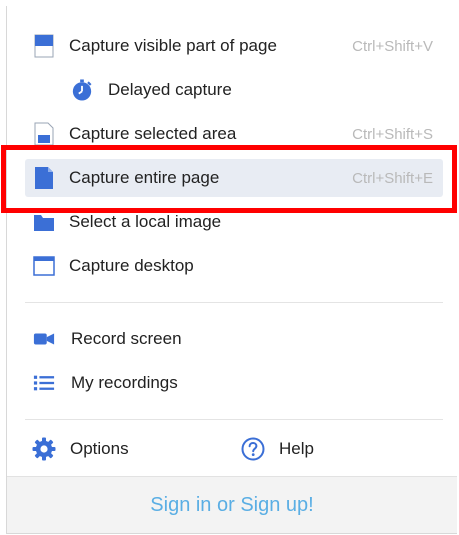 This screenshot has height=535, width=459. I want to click on menu-item-label: Record screen, so click(126, 338).